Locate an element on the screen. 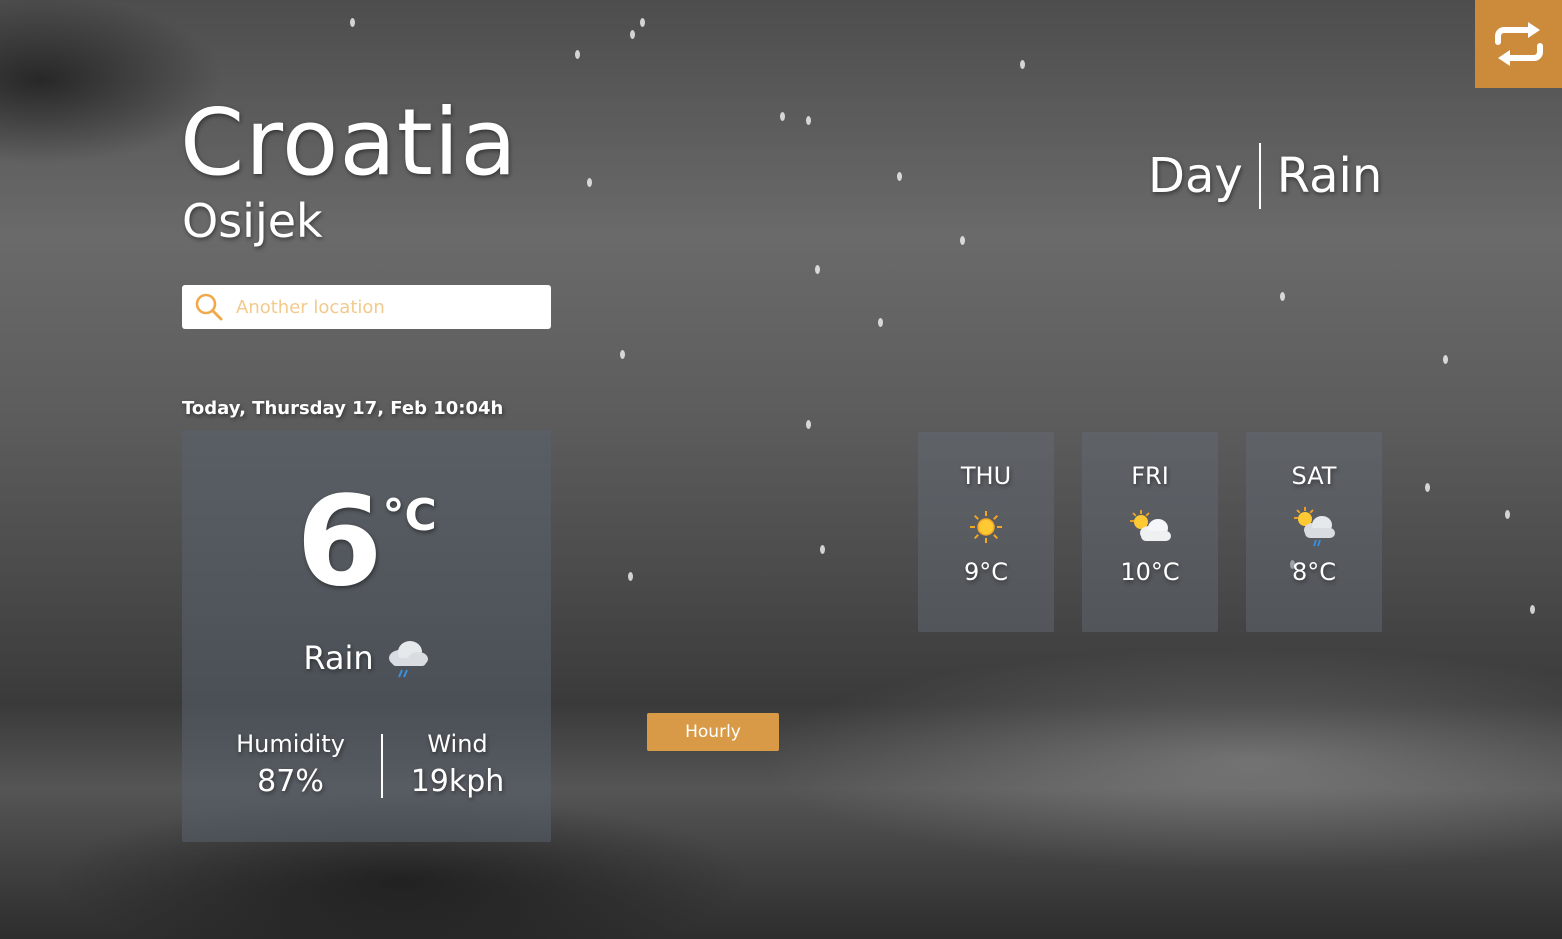  period-condition-header: Day Rain is located at coordinates (1265, 176).